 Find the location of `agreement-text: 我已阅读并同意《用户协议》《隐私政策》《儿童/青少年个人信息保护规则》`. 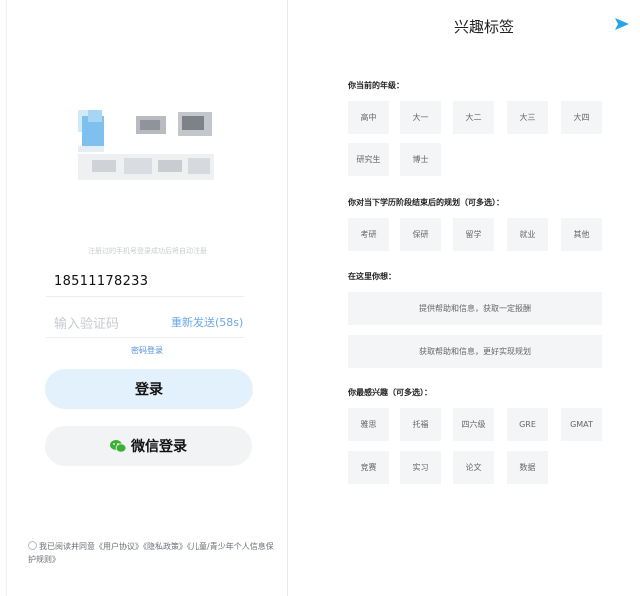

agreement-text: 我已阅读并同意《用户协议》《隐私政策》《儿童/青少年个人信息保护规则》 is located at coordinates (153, 553).